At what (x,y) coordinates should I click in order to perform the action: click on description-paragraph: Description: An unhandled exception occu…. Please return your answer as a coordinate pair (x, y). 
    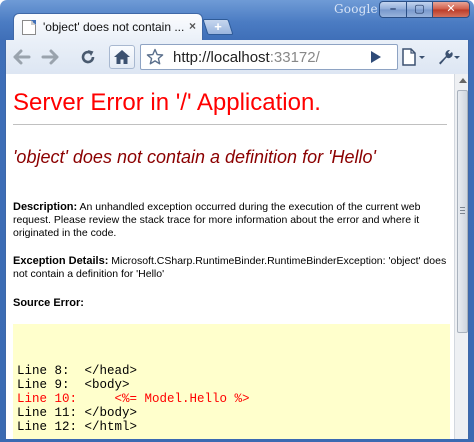
    Looking at the image, I should click on (231, 220).